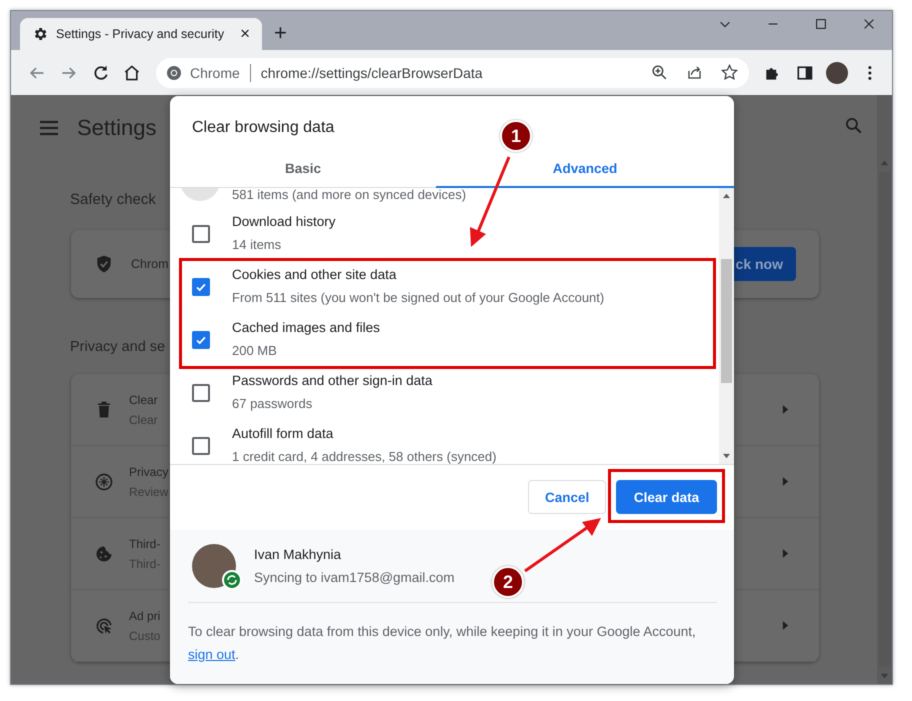 Image resolution: width=912 pixels, height=701 pixels. What do you see at coordinates (349, 195) in the screenshot?
I see `item-detail: 581 items (and more on synced devices)` at bounding box center [349, 195].